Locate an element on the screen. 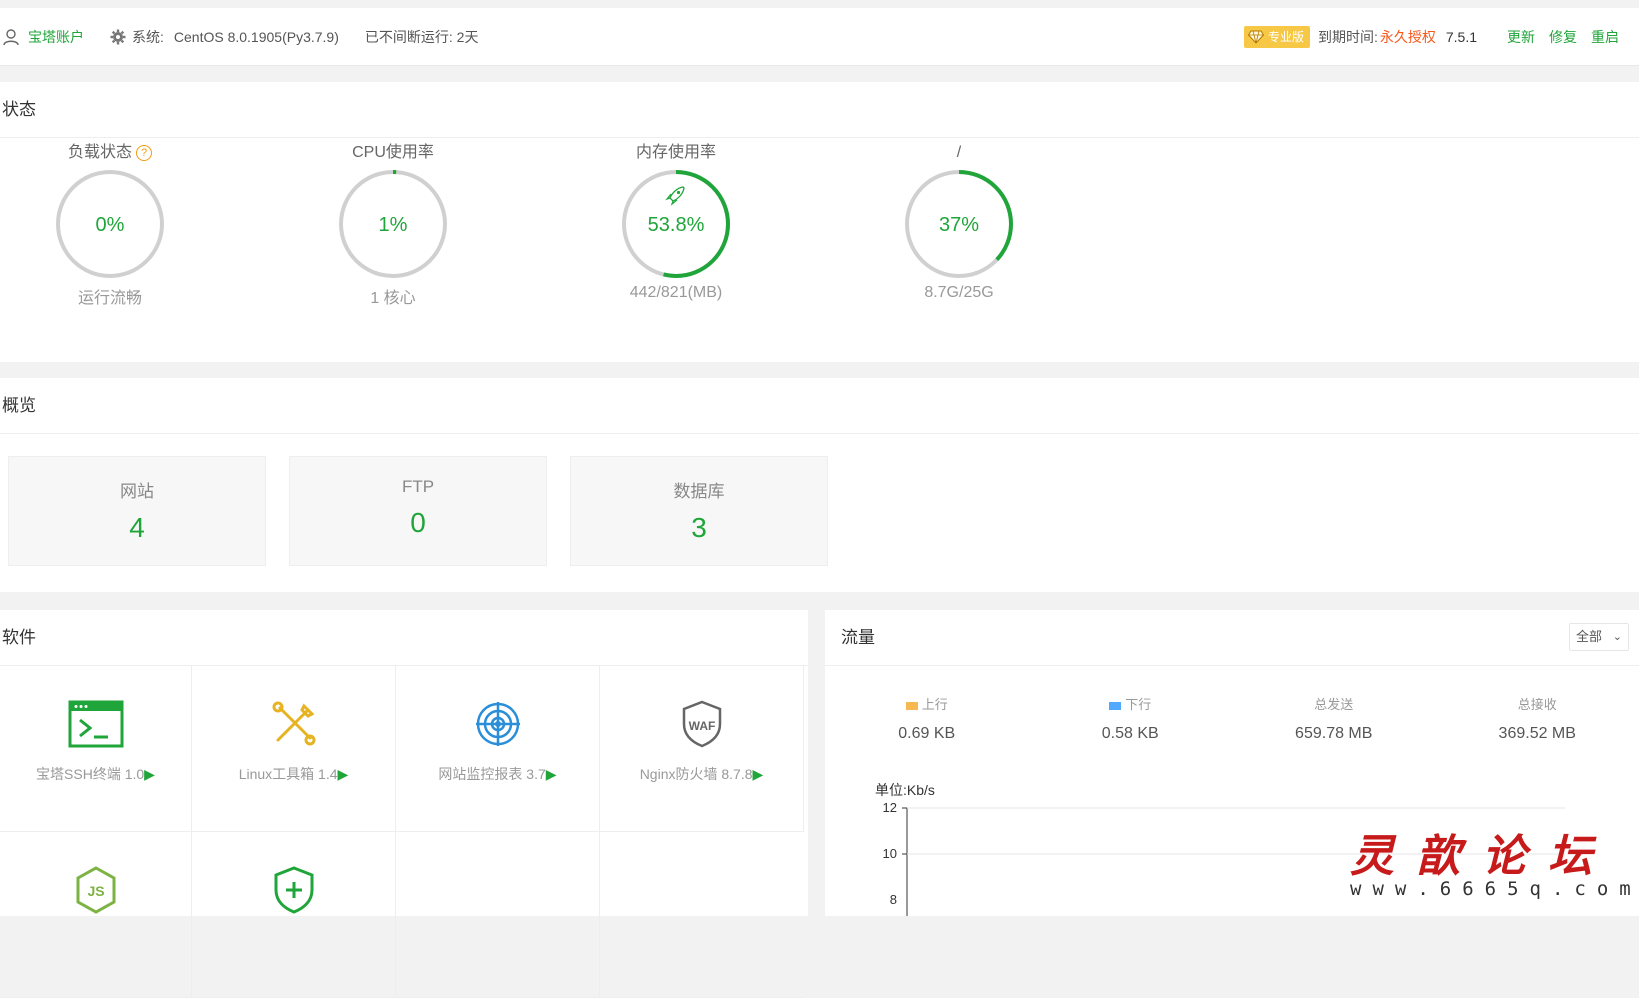 Image resolution: width=1639 pixels, height=998 pixels. gauge-ring: 1% is located at coordinates (393, 224).